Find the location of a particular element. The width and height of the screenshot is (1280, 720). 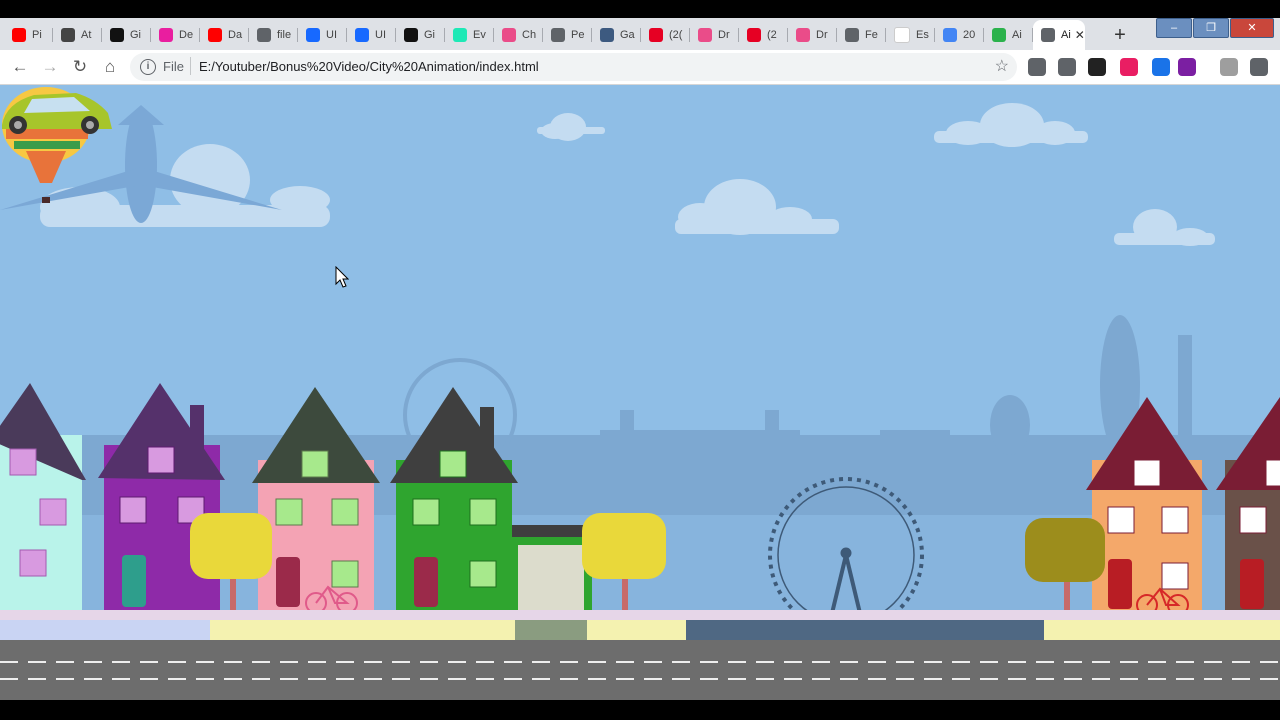

floppy-icon is located at coordinates (68, 35).